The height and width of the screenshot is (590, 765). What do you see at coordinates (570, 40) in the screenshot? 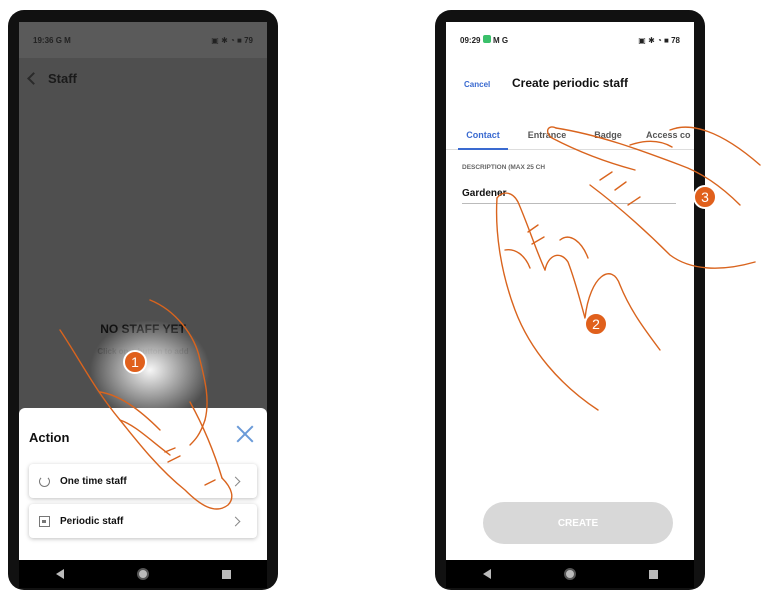
I see `status-bar: 09:29 M G ▣ ✱ ◔ ■ 78` at bounding box center [570, 40].